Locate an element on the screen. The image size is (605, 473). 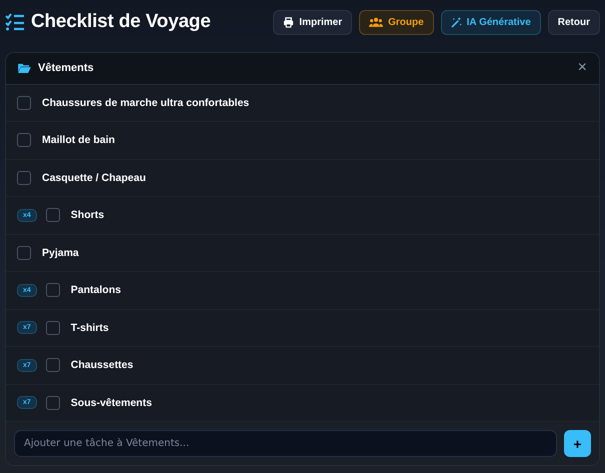
item-label: T-shirts is located at coordinates (89, 328).